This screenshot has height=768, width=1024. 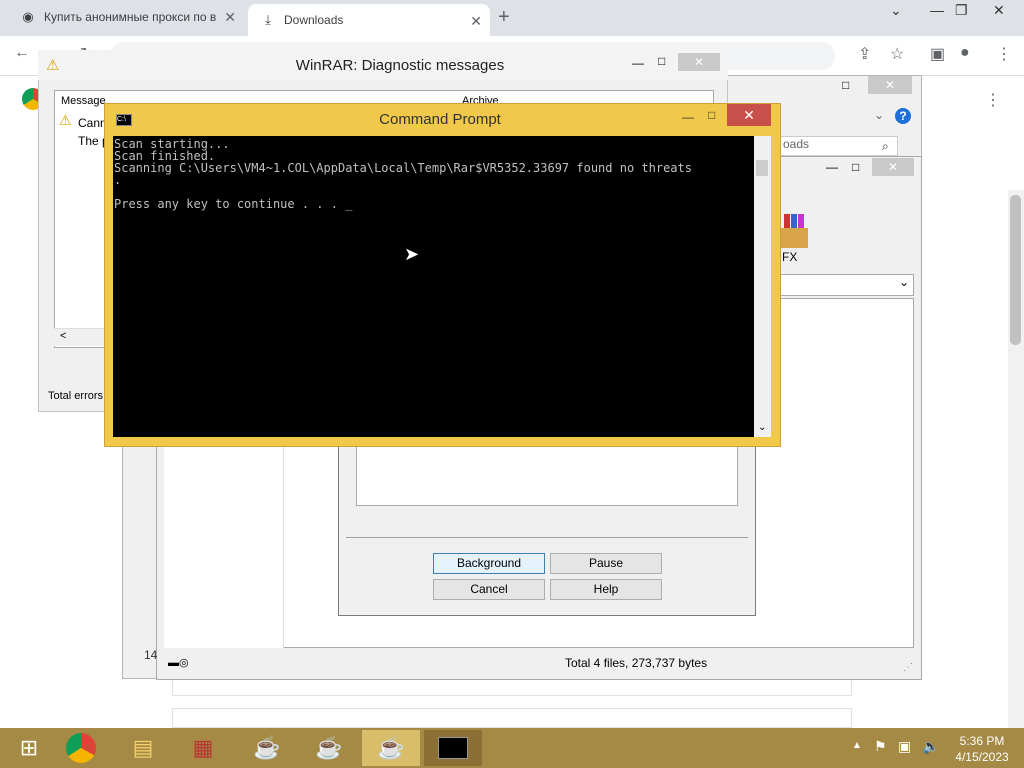 I want to click on diag-row-1: Cann, so click(x=92, y=123).